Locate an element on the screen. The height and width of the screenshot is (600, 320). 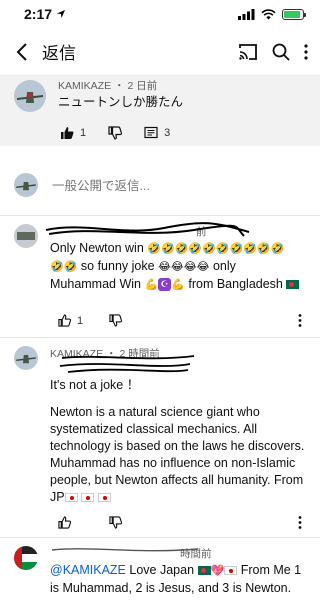
comment-actions is located at coordinates (160, 522).